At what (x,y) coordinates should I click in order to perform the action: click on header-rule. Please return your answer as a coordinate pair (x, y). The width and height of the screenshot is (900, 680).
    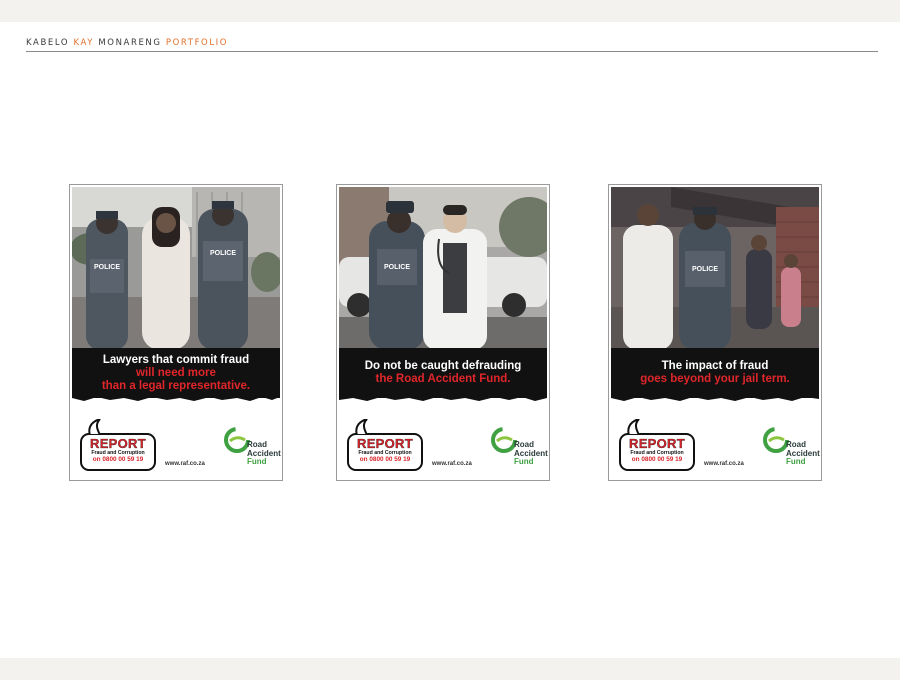
    Looking at the image, I should click on (452, 51).